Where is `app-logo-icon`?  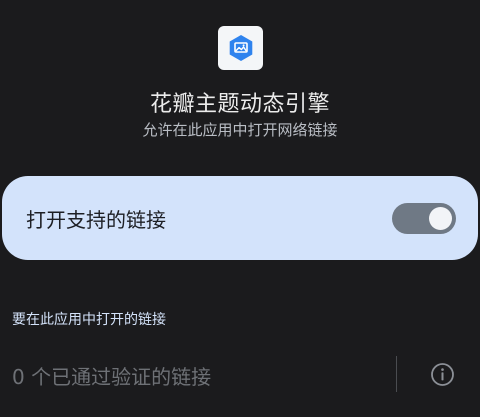 app-logo-icon is located at coordinates (240, 48).